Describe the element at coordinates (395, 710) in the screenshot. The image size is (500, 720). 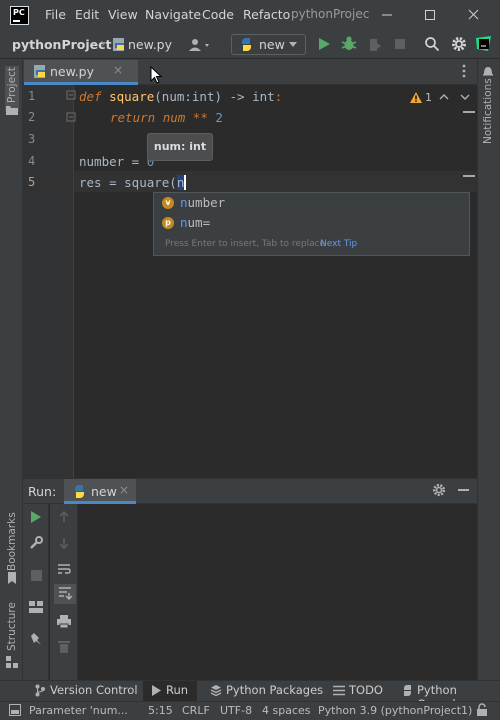
I see `python-interpreter: Python 3.9 (pythonProject1)` at that location.